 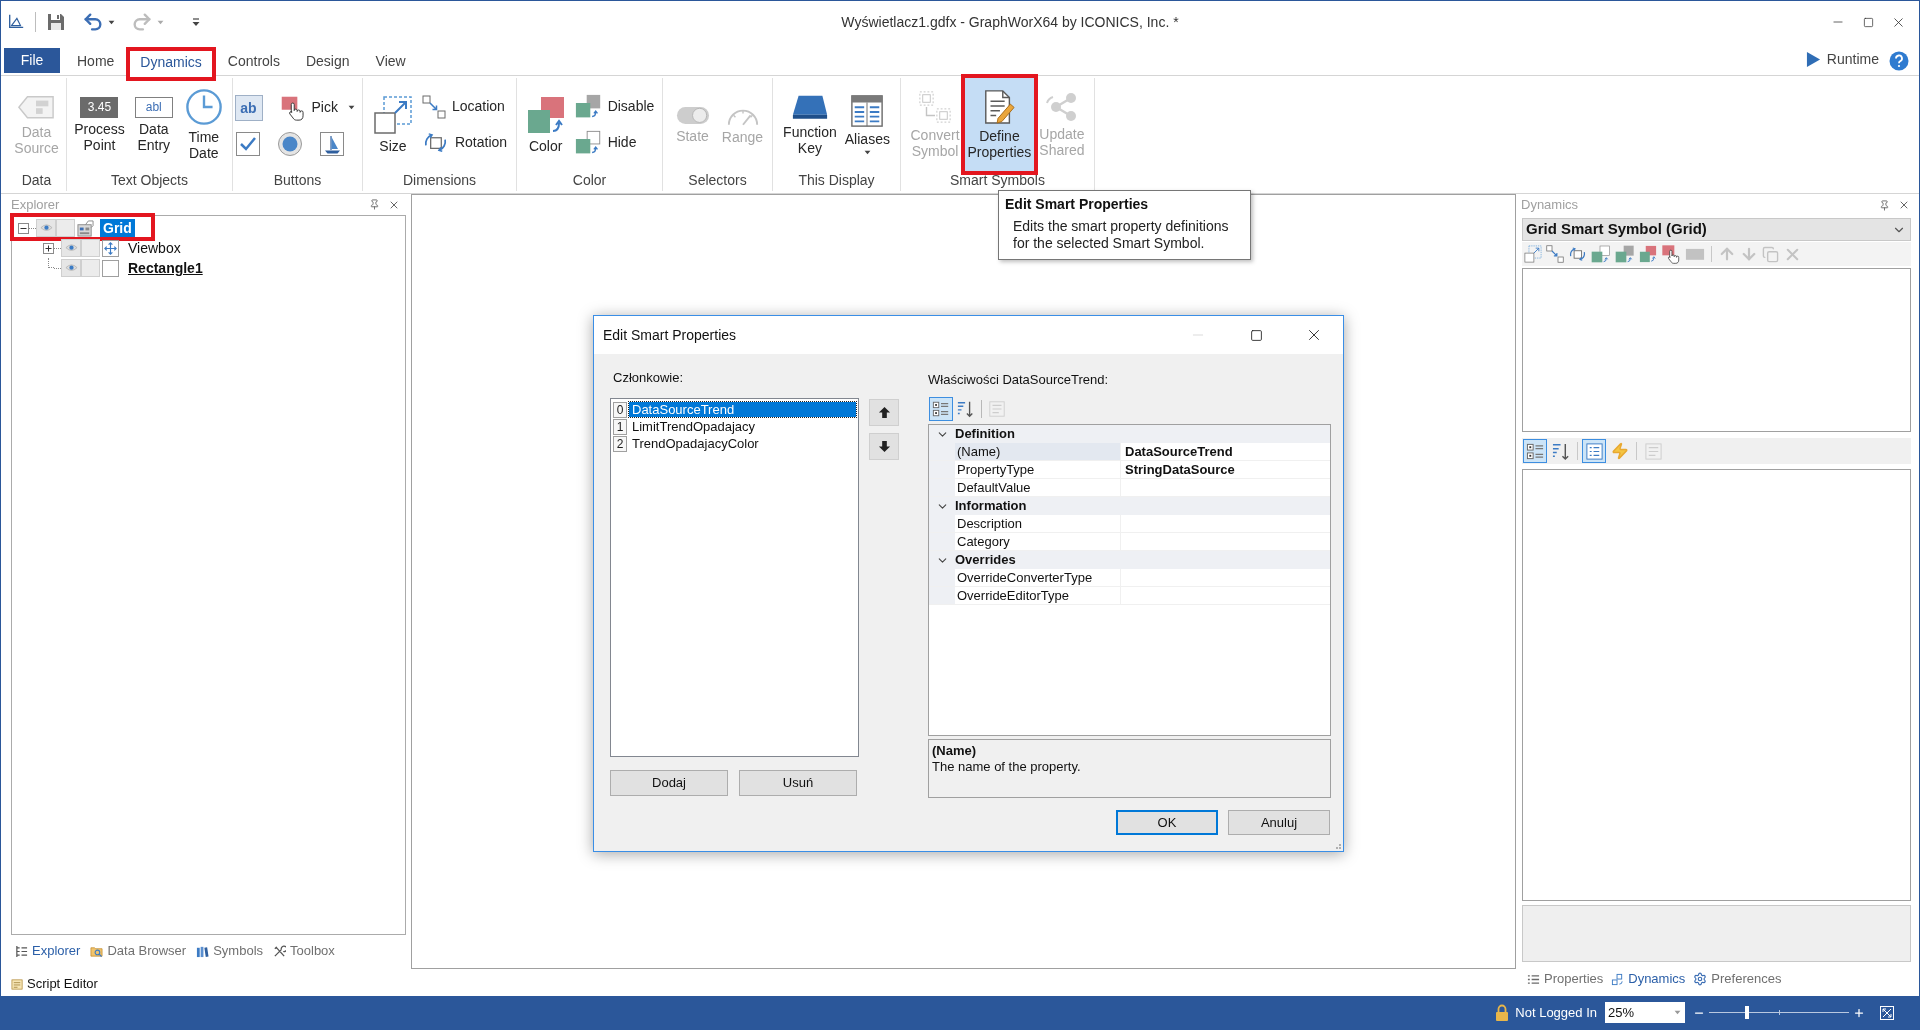 I want to click on text-field-icon: abl, so click(x=153, y=107).